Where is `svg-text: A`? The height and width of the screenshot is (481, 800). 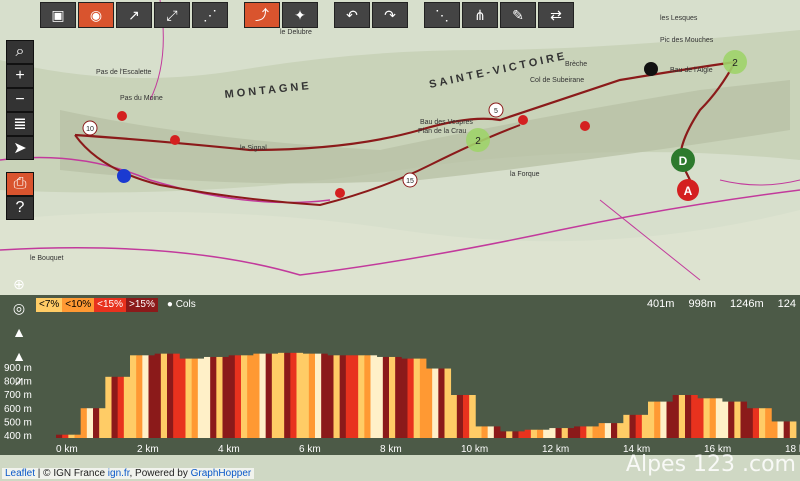 svg-text: A is located at coordinates (688, 191).